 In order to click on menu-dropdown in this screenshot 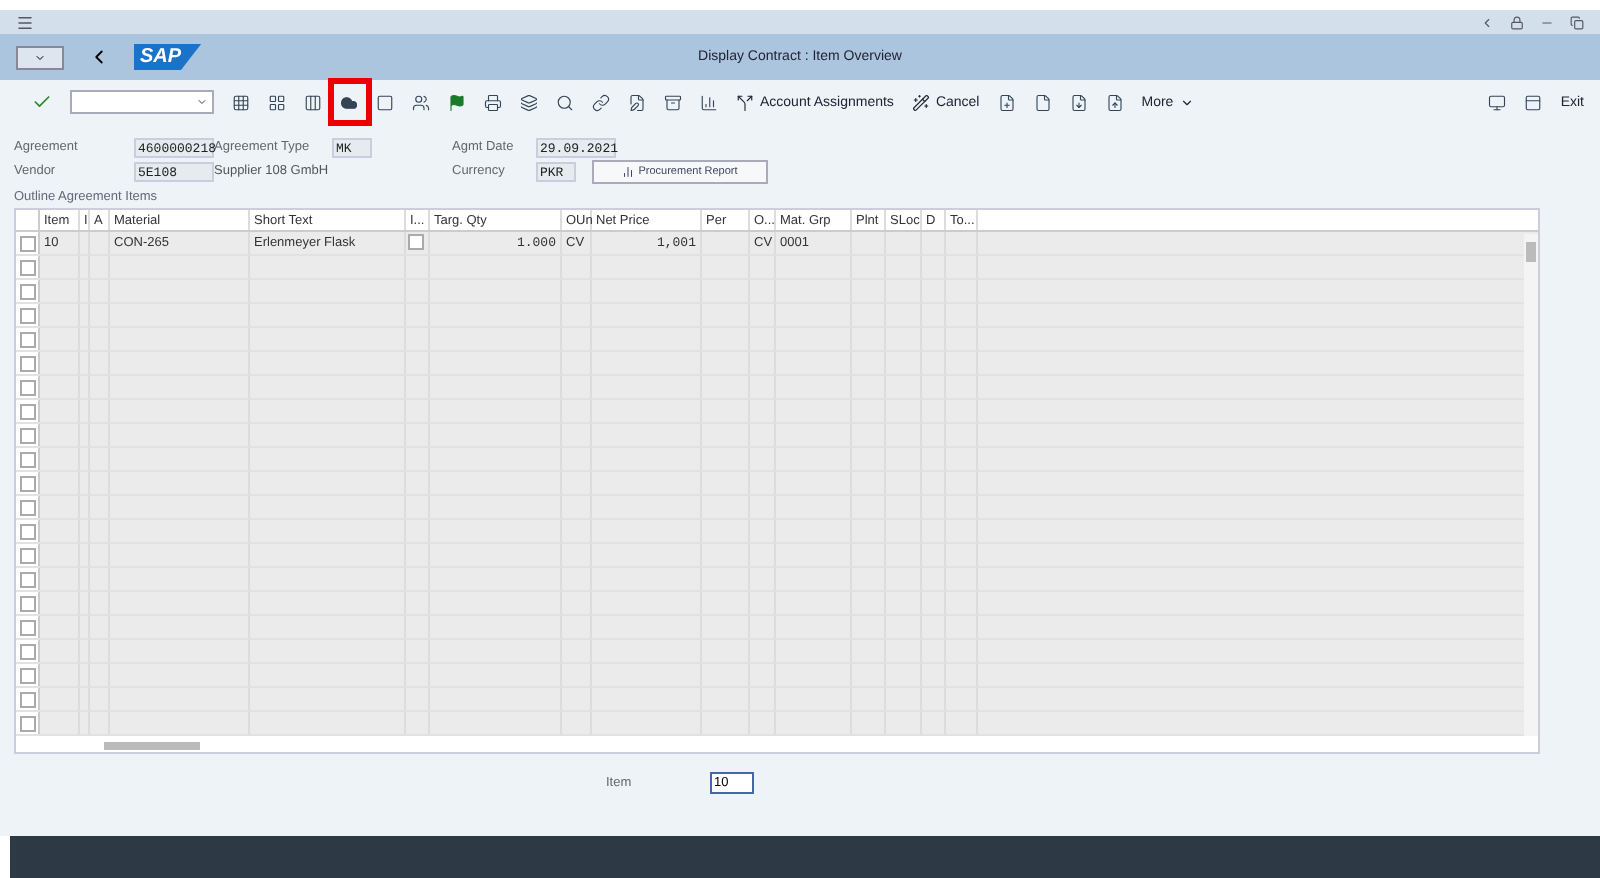, I will do `click(40, 57)`.